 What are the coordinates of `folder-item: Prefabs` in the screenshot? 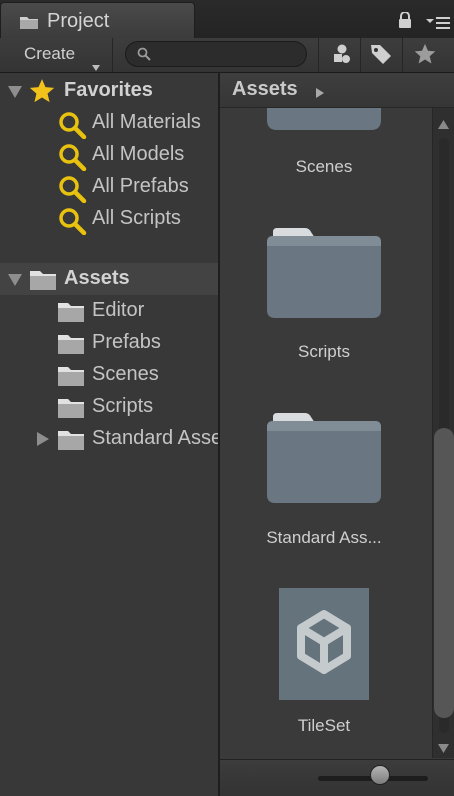 It's located at (109, 343).